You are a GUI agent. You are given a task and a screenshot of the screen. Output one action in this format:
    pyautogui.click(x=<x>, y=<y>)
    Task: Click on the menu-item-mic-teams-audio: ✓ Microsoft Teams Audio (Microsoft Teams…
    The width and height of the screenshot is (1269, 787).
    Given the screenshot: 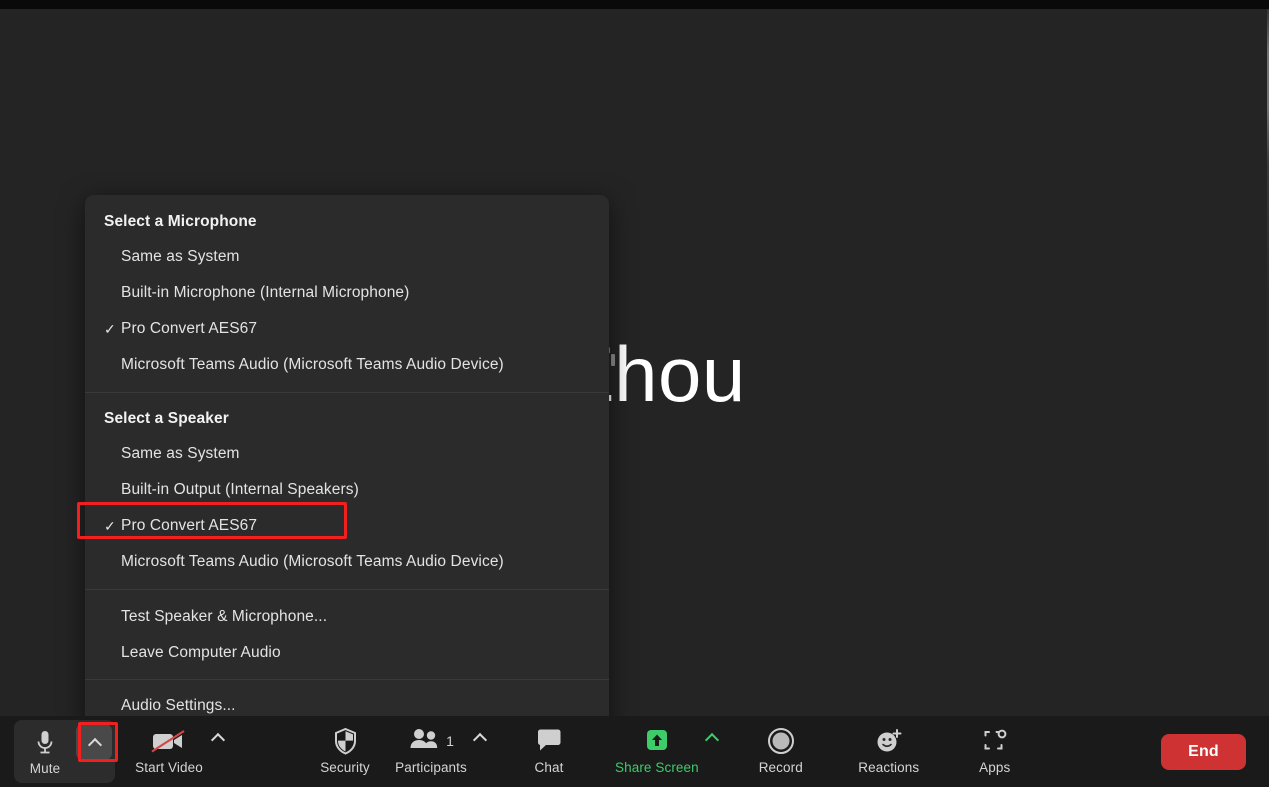 What is the action you would take?
    pyautogui.click(x=347, y=365)
    